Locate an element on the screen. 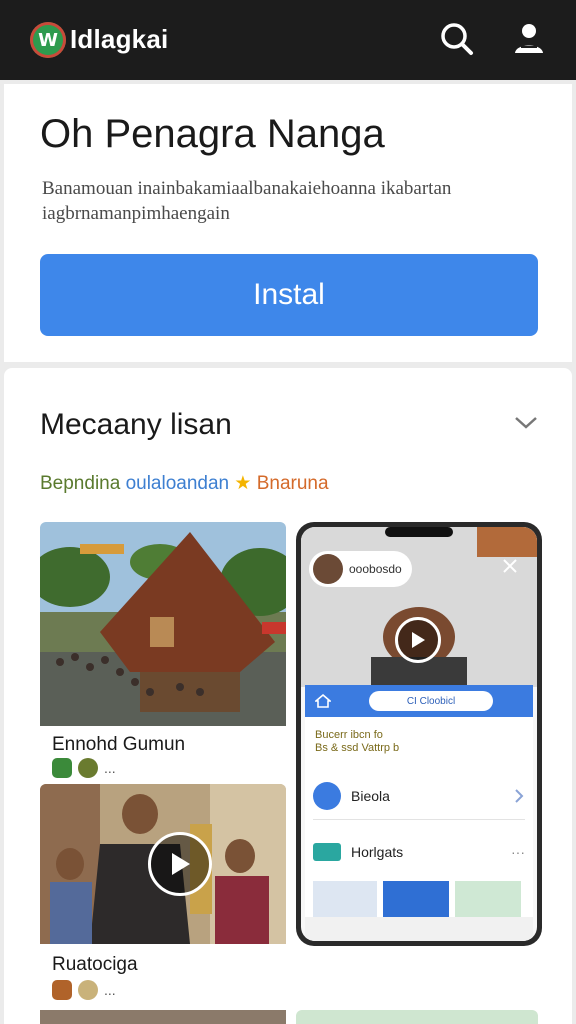 This screenshot has height=1024, width=576. tagline-part-3: Bnaruna is located at coordinates (292, 483).